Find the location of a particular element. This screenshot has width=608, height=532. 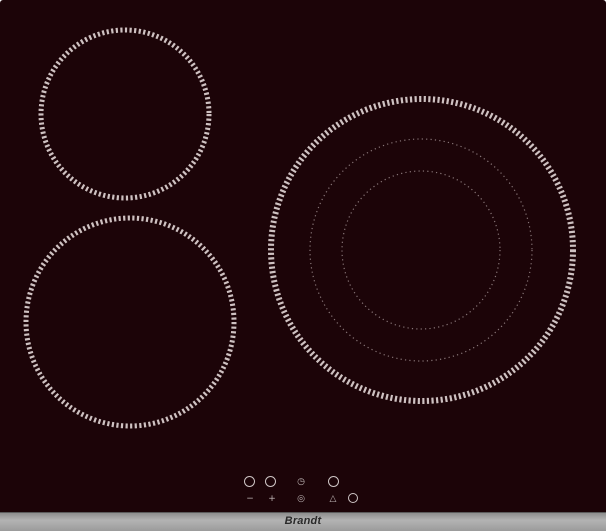

power-icon is located at coordinates (353, 498).